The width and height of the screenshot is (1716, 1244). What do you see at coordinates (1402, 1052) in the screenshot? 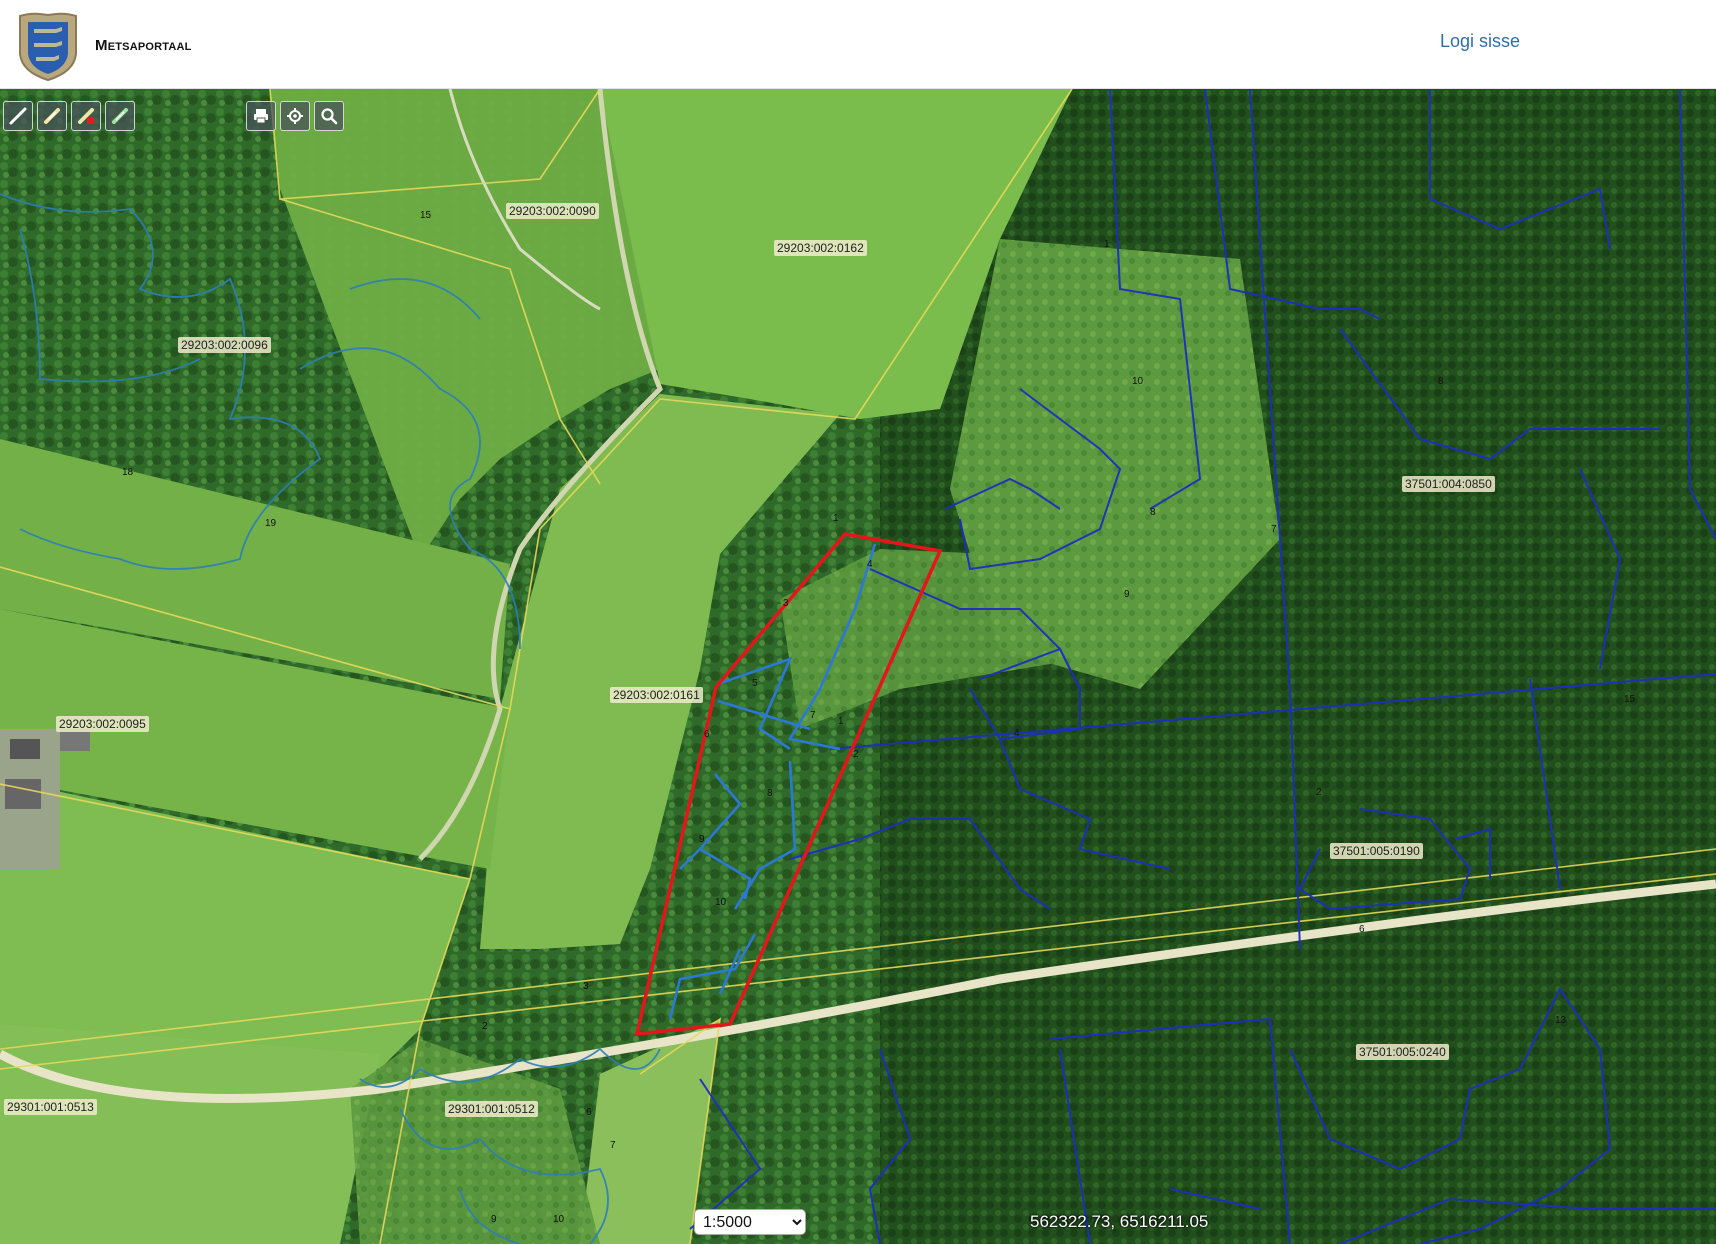
I see `parcel-label: 37501:005:0240` at bounding box center [1402, 1052].